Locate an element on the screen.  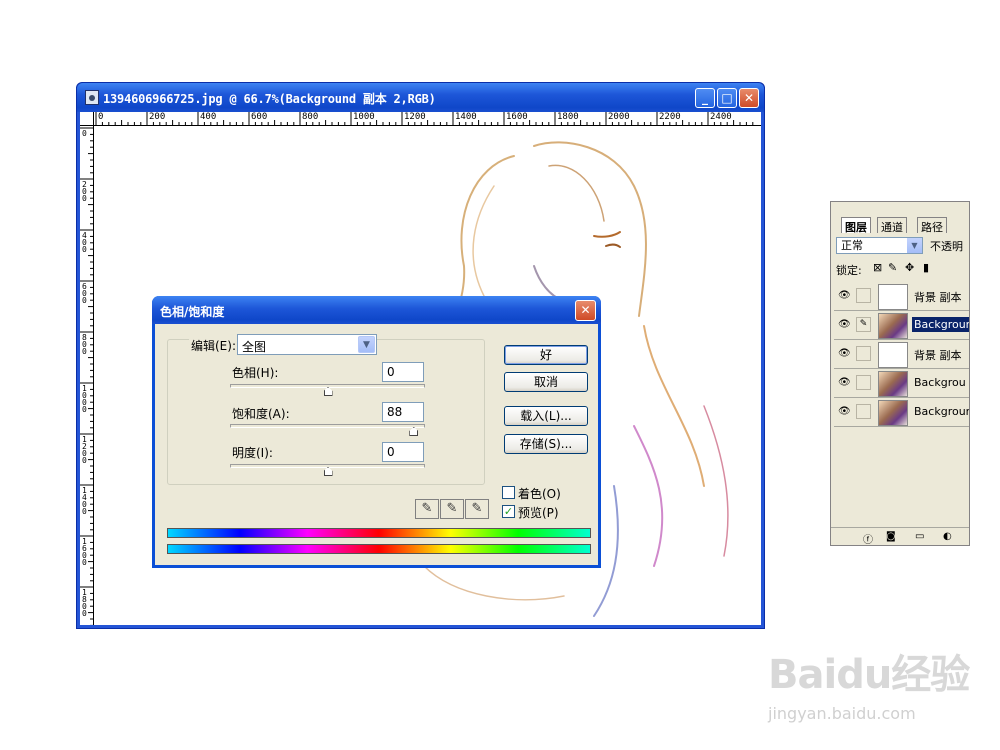
photoshop-document-icon is located at coordinates (92, 97).